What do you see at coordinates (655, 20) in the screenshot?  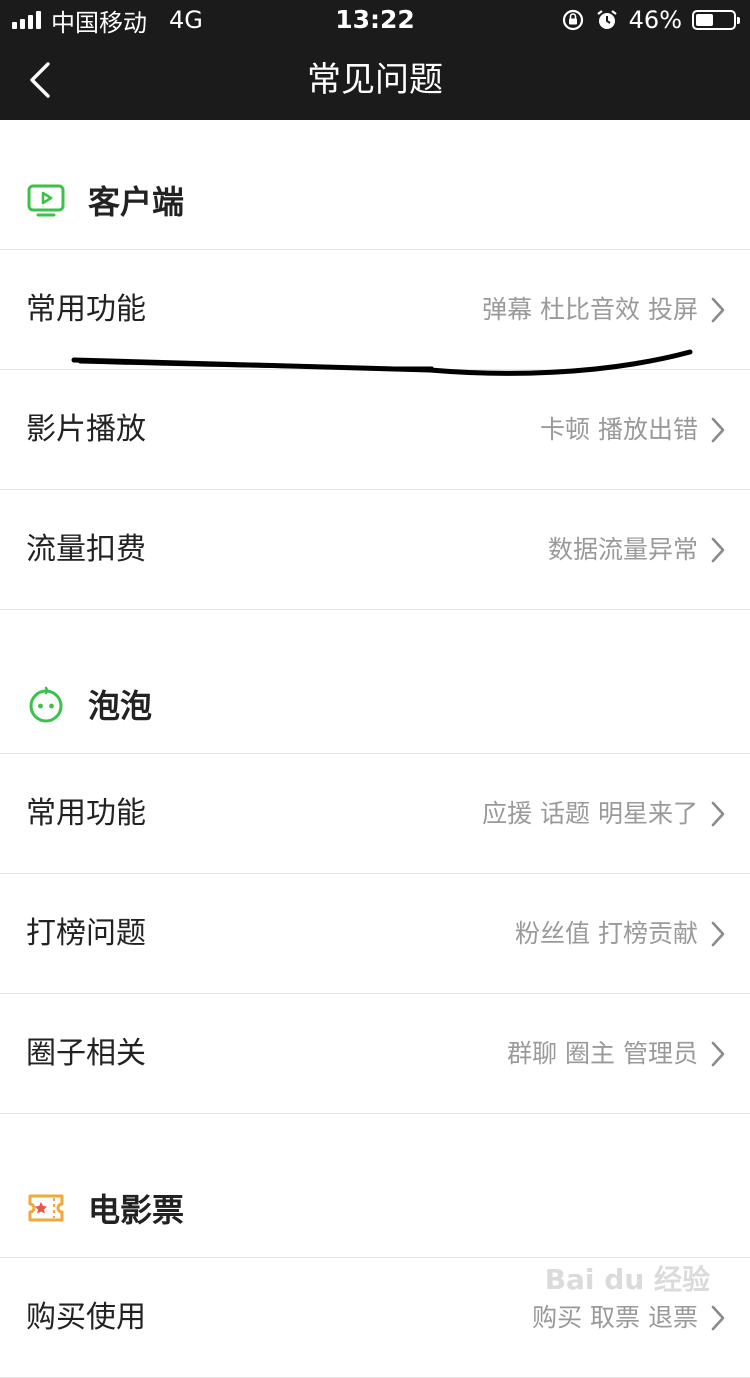 I see `battery-percent: 46%` at bounding box center [655, 20].